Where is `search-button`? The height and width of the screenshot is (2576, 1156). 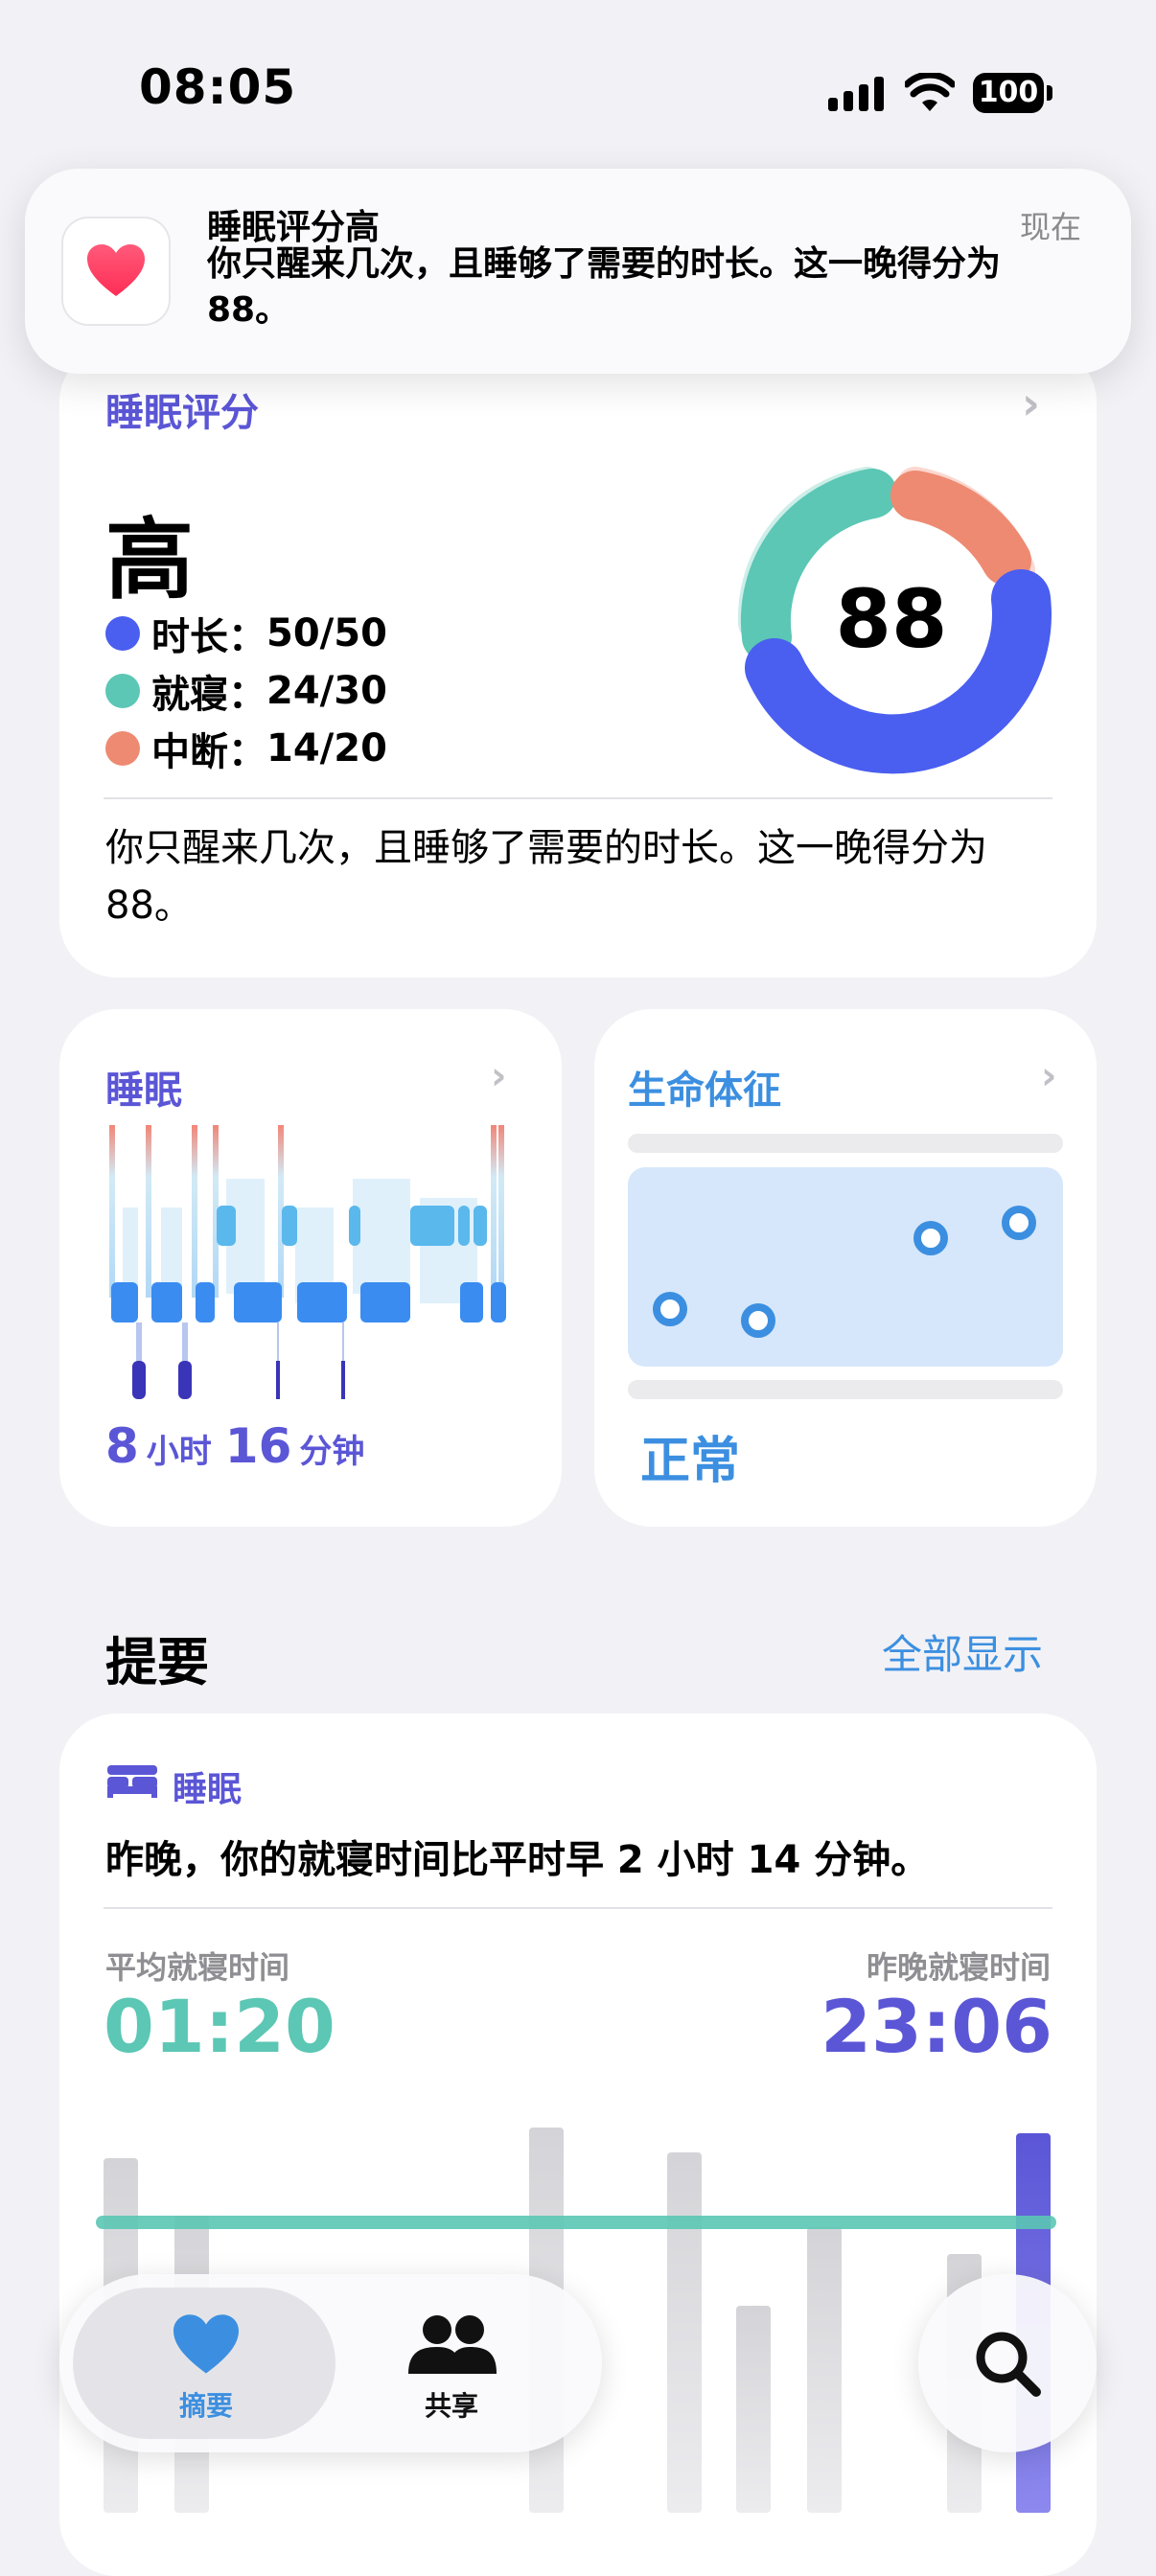 search-button is located at coordinates (1007, 2363).